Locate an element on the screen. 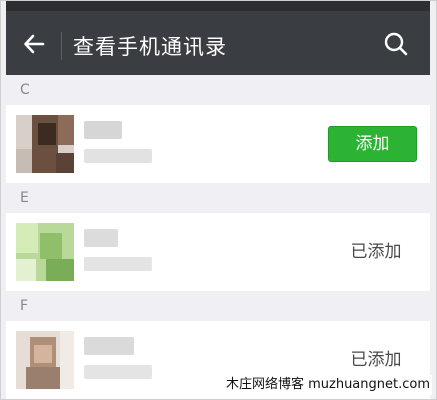 Image resolution: width=437 pixels, height=400 pixels. arrow-left-icon is located at coordinates (34, 46).